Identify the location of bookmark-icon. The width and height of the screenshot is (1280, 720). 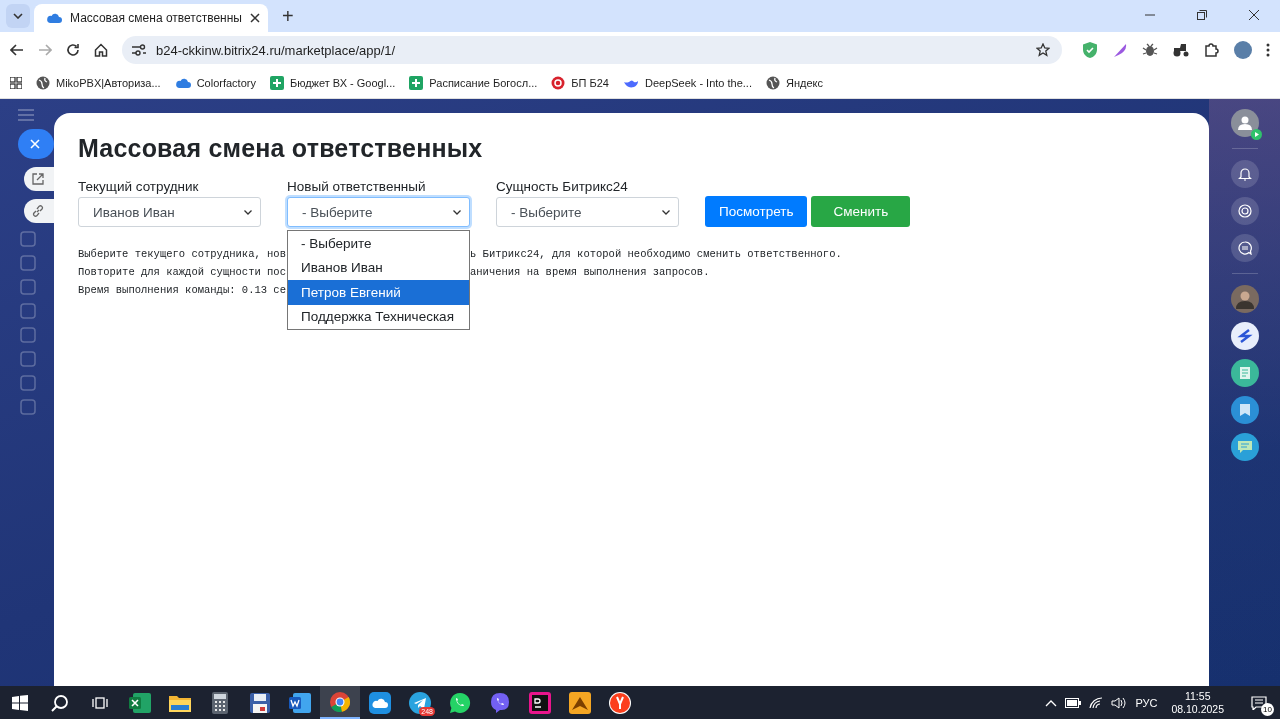
(1244, 410).